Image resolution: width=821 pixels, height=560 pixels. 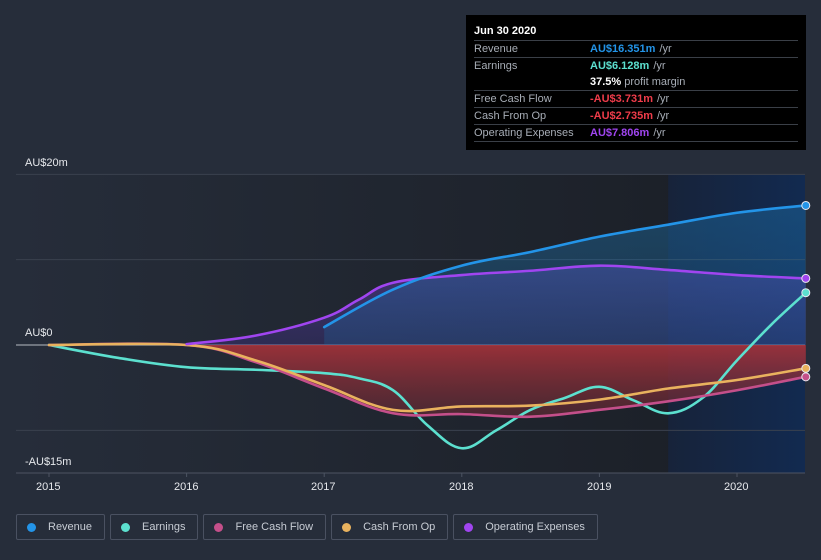 What do you see at coordinates (48, 462) in the screenshot?
I see `y-tick-label: -AU$15m` at bounding box center [48, 462].